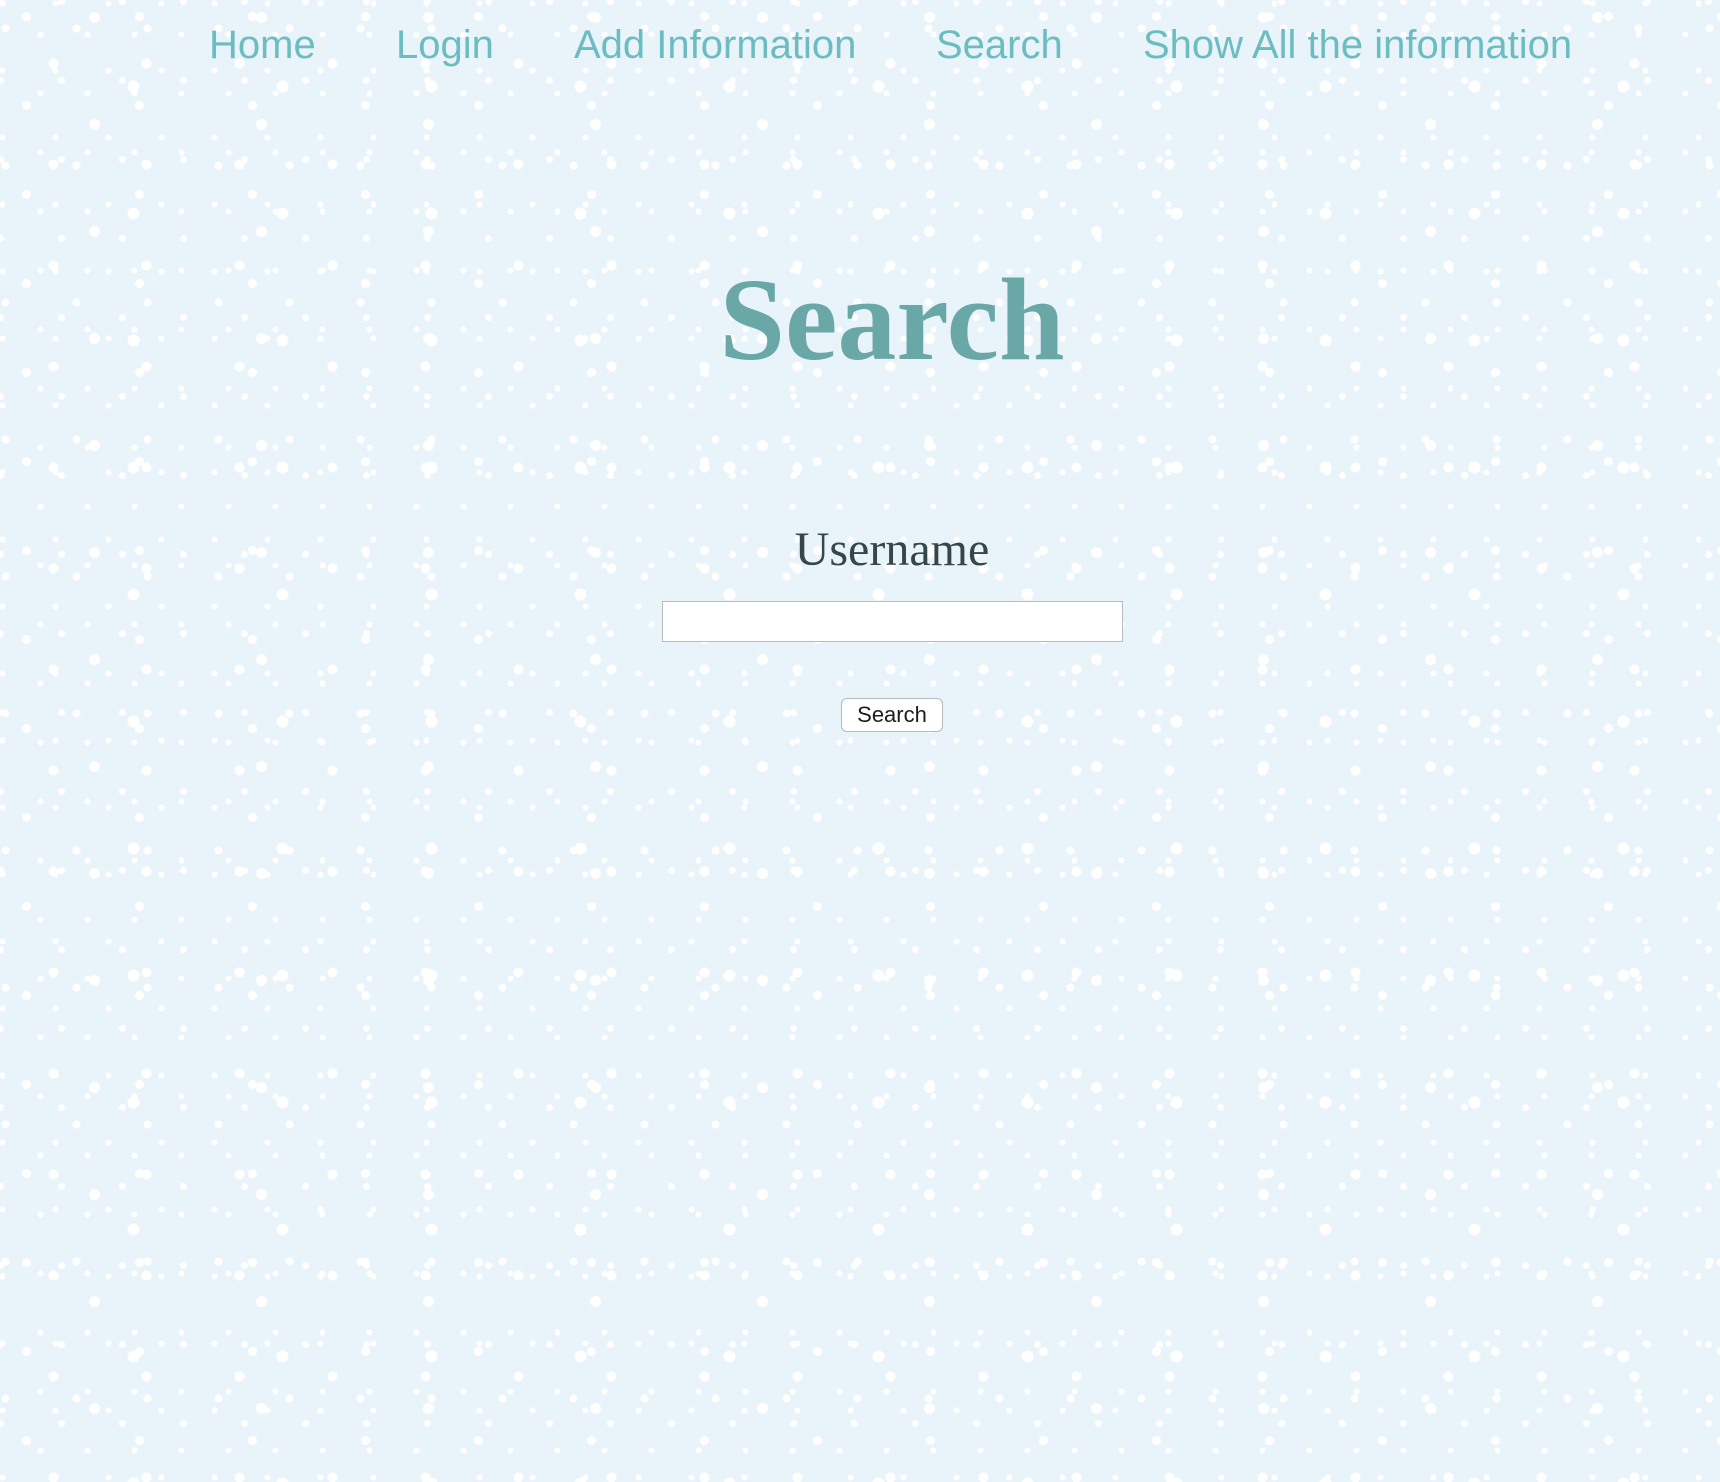  I want to click on page-title: Search, so click(892, 319).